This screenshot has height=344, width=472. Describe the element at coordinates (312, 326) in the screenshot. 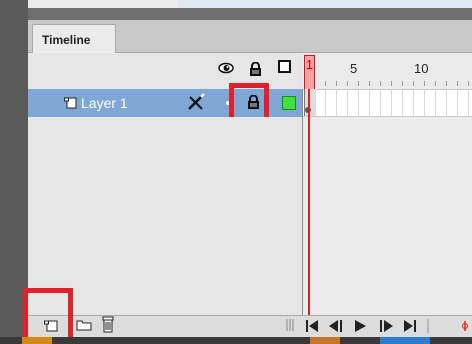

I see `first-frame-icon` at that location.